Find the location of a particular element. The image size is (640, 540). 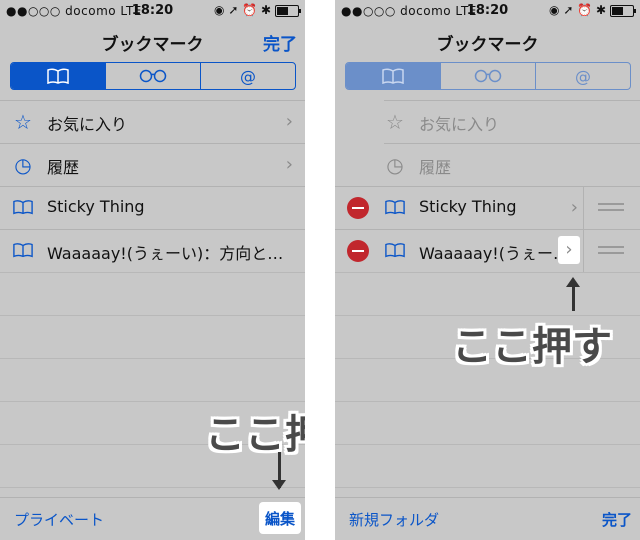

list-item-history: ◷ 履歴 is located at coordinates (512, 164).